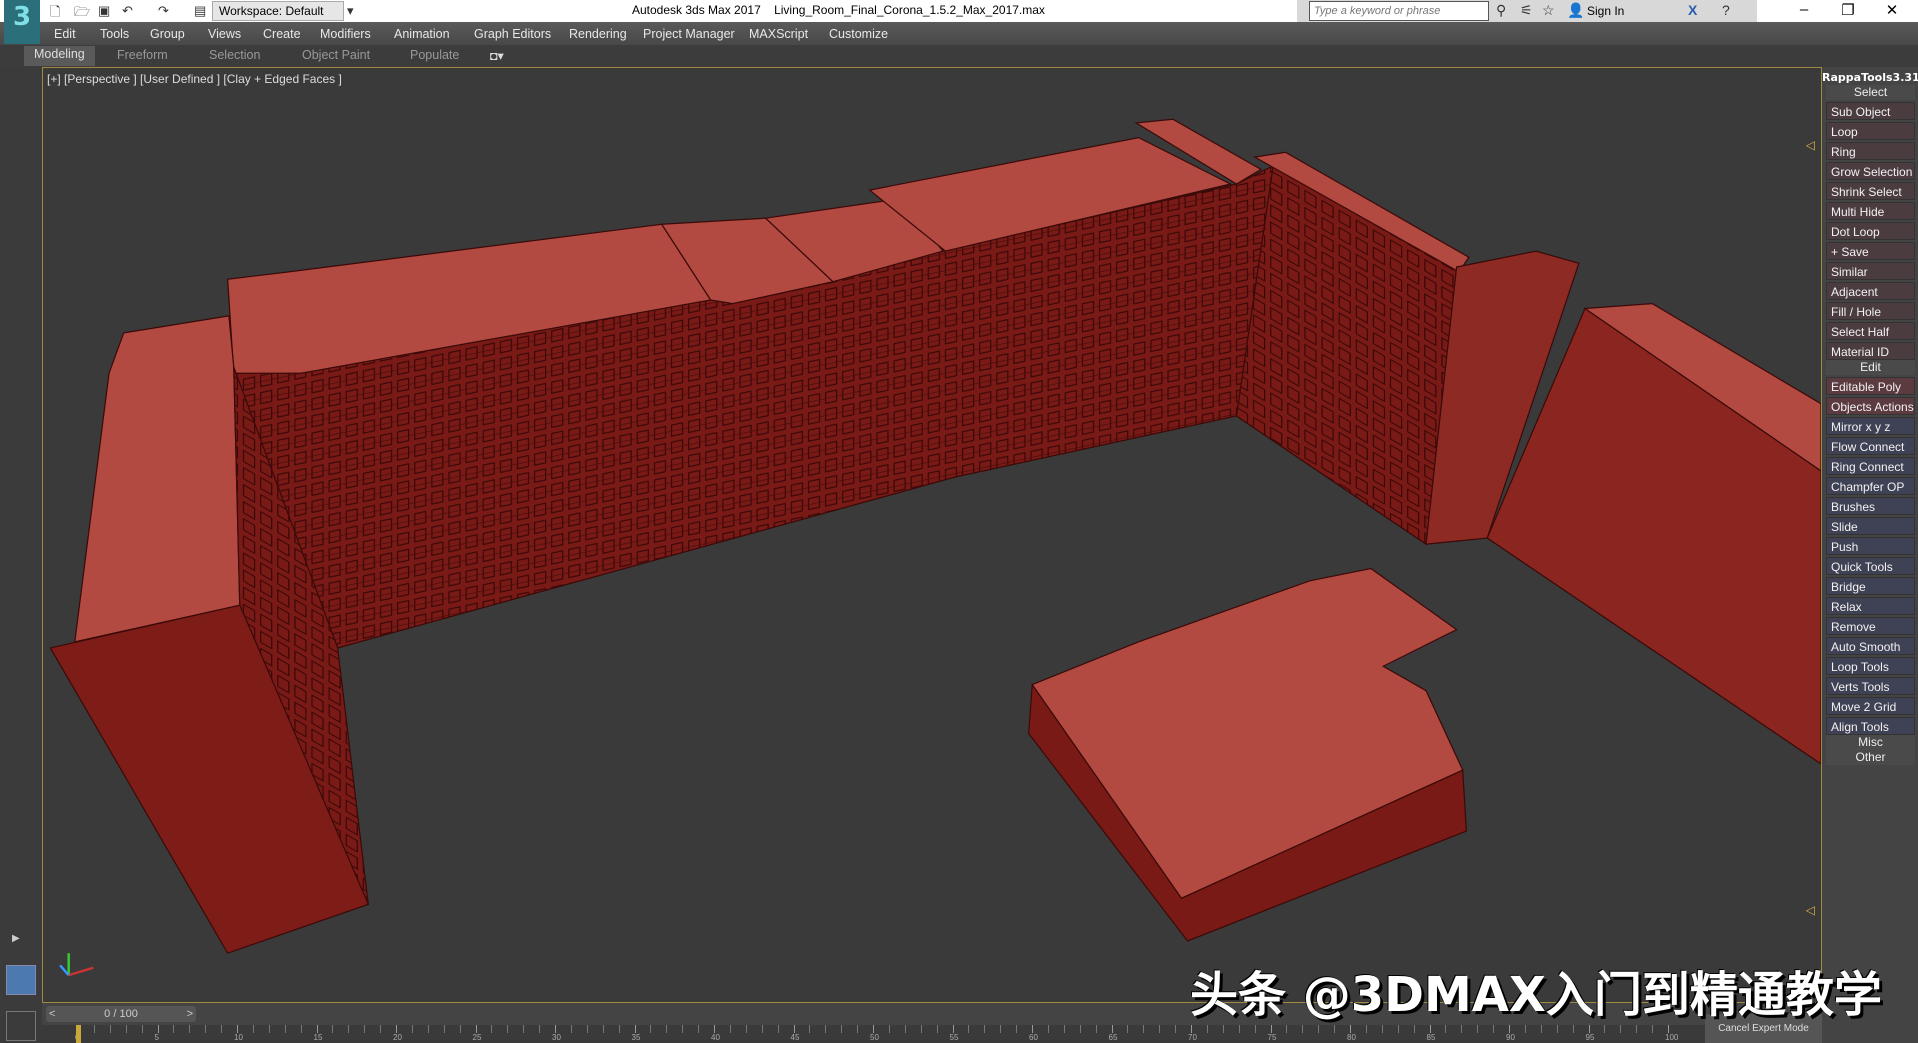  I want to click on tool-button-shrink-select: Shrink Select, so click(1870, 191).